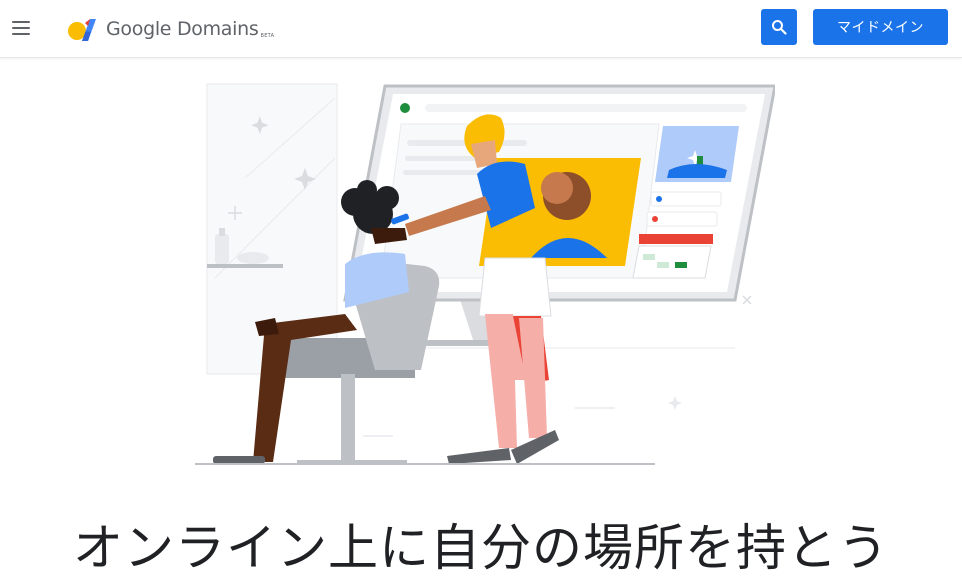 The width and height of the screenshot is (962, 584). What do you see at coordinates (22, 28) in the screenshot?
I see `hamburger-menu-icon` at bounding box center [22, 28].